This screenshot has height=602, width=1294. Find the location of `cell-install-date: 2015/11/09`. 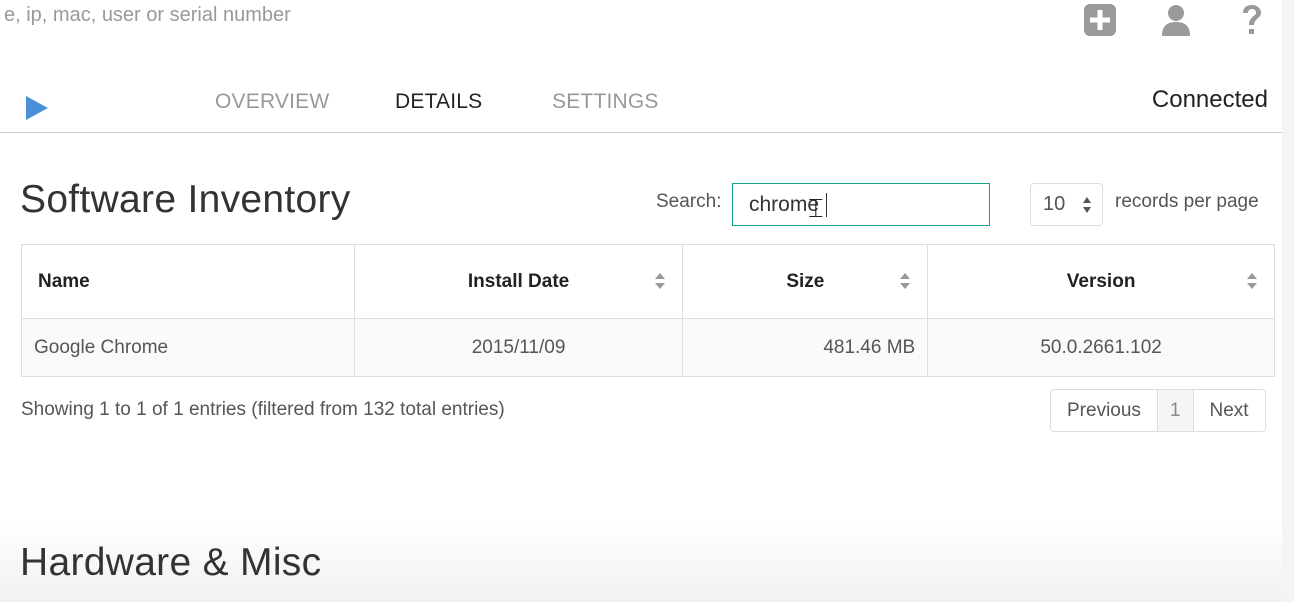

cell-install-date: 2015/11/09 is located at coordinates (518, 347).